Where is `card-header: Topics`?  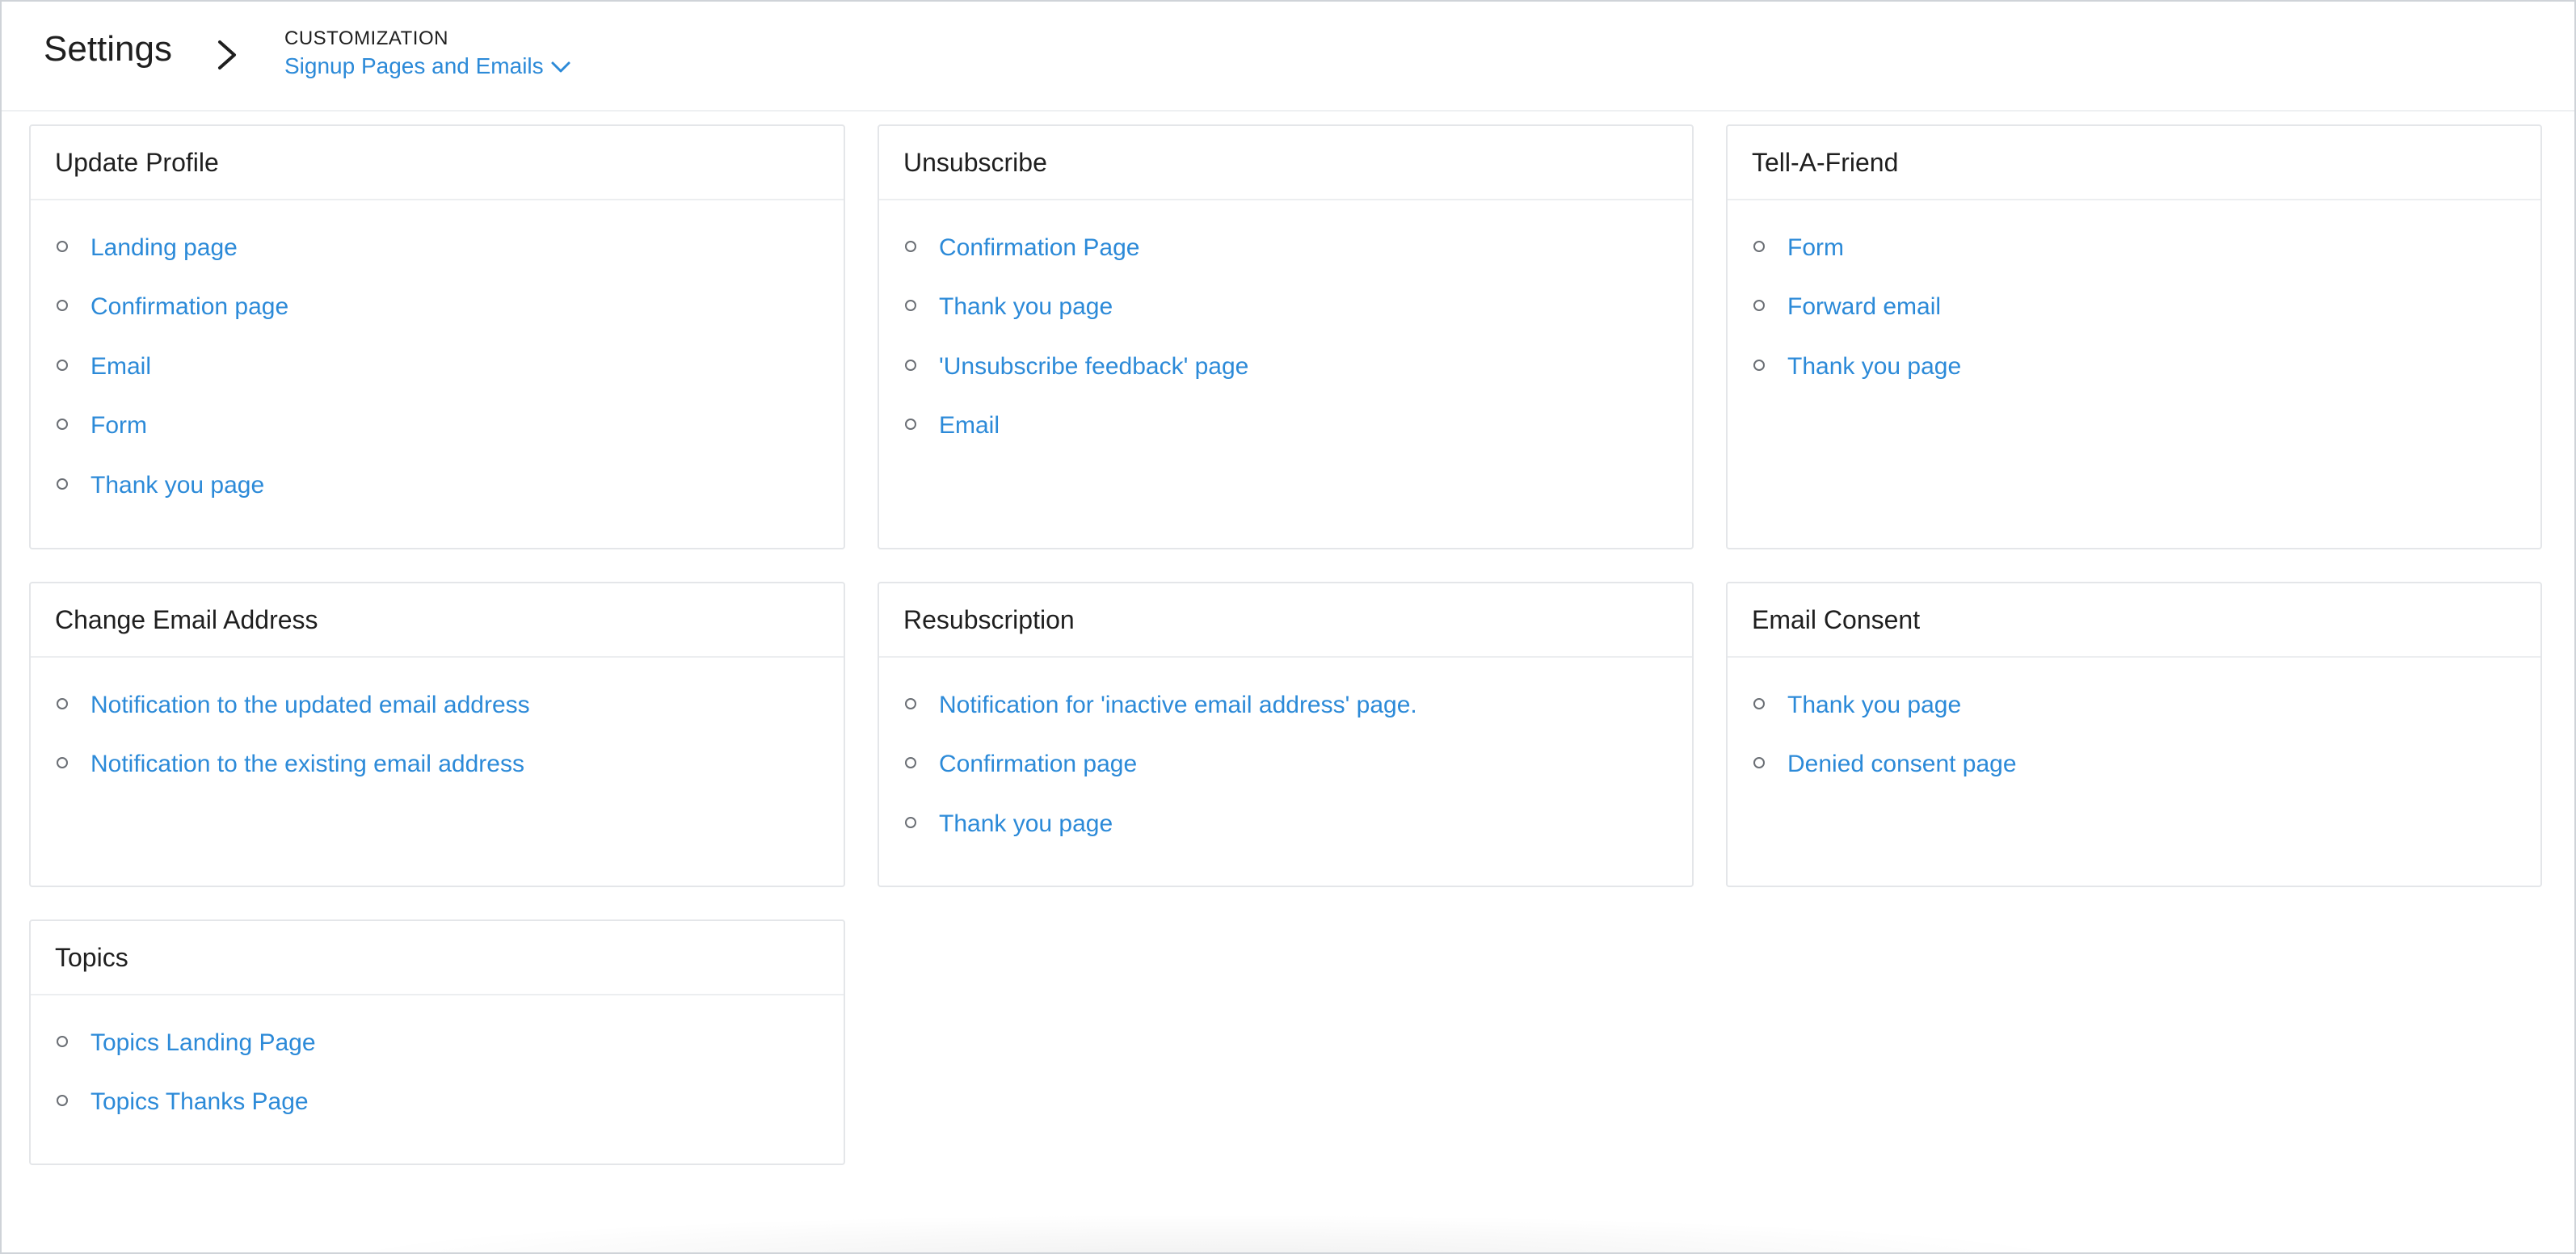
card-header: Topics is located at coordinates (437, 958).